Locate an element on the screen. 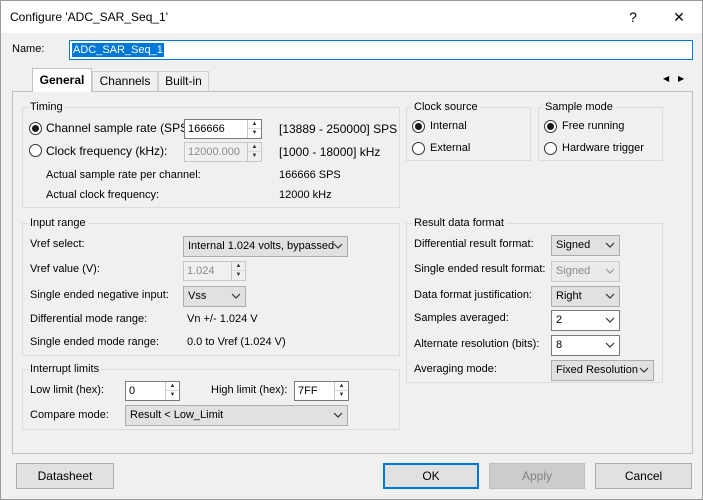  alt-res-label: Alternate resolution (bits): is located at coordinates (477, 344).